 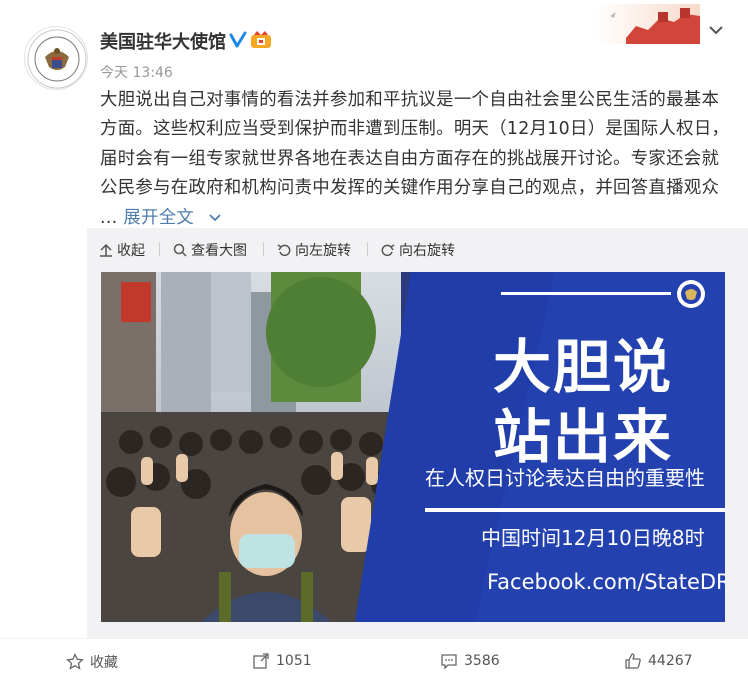 I want to click on account-name: 美国驻华大使馆, so click(x=163, y=41).